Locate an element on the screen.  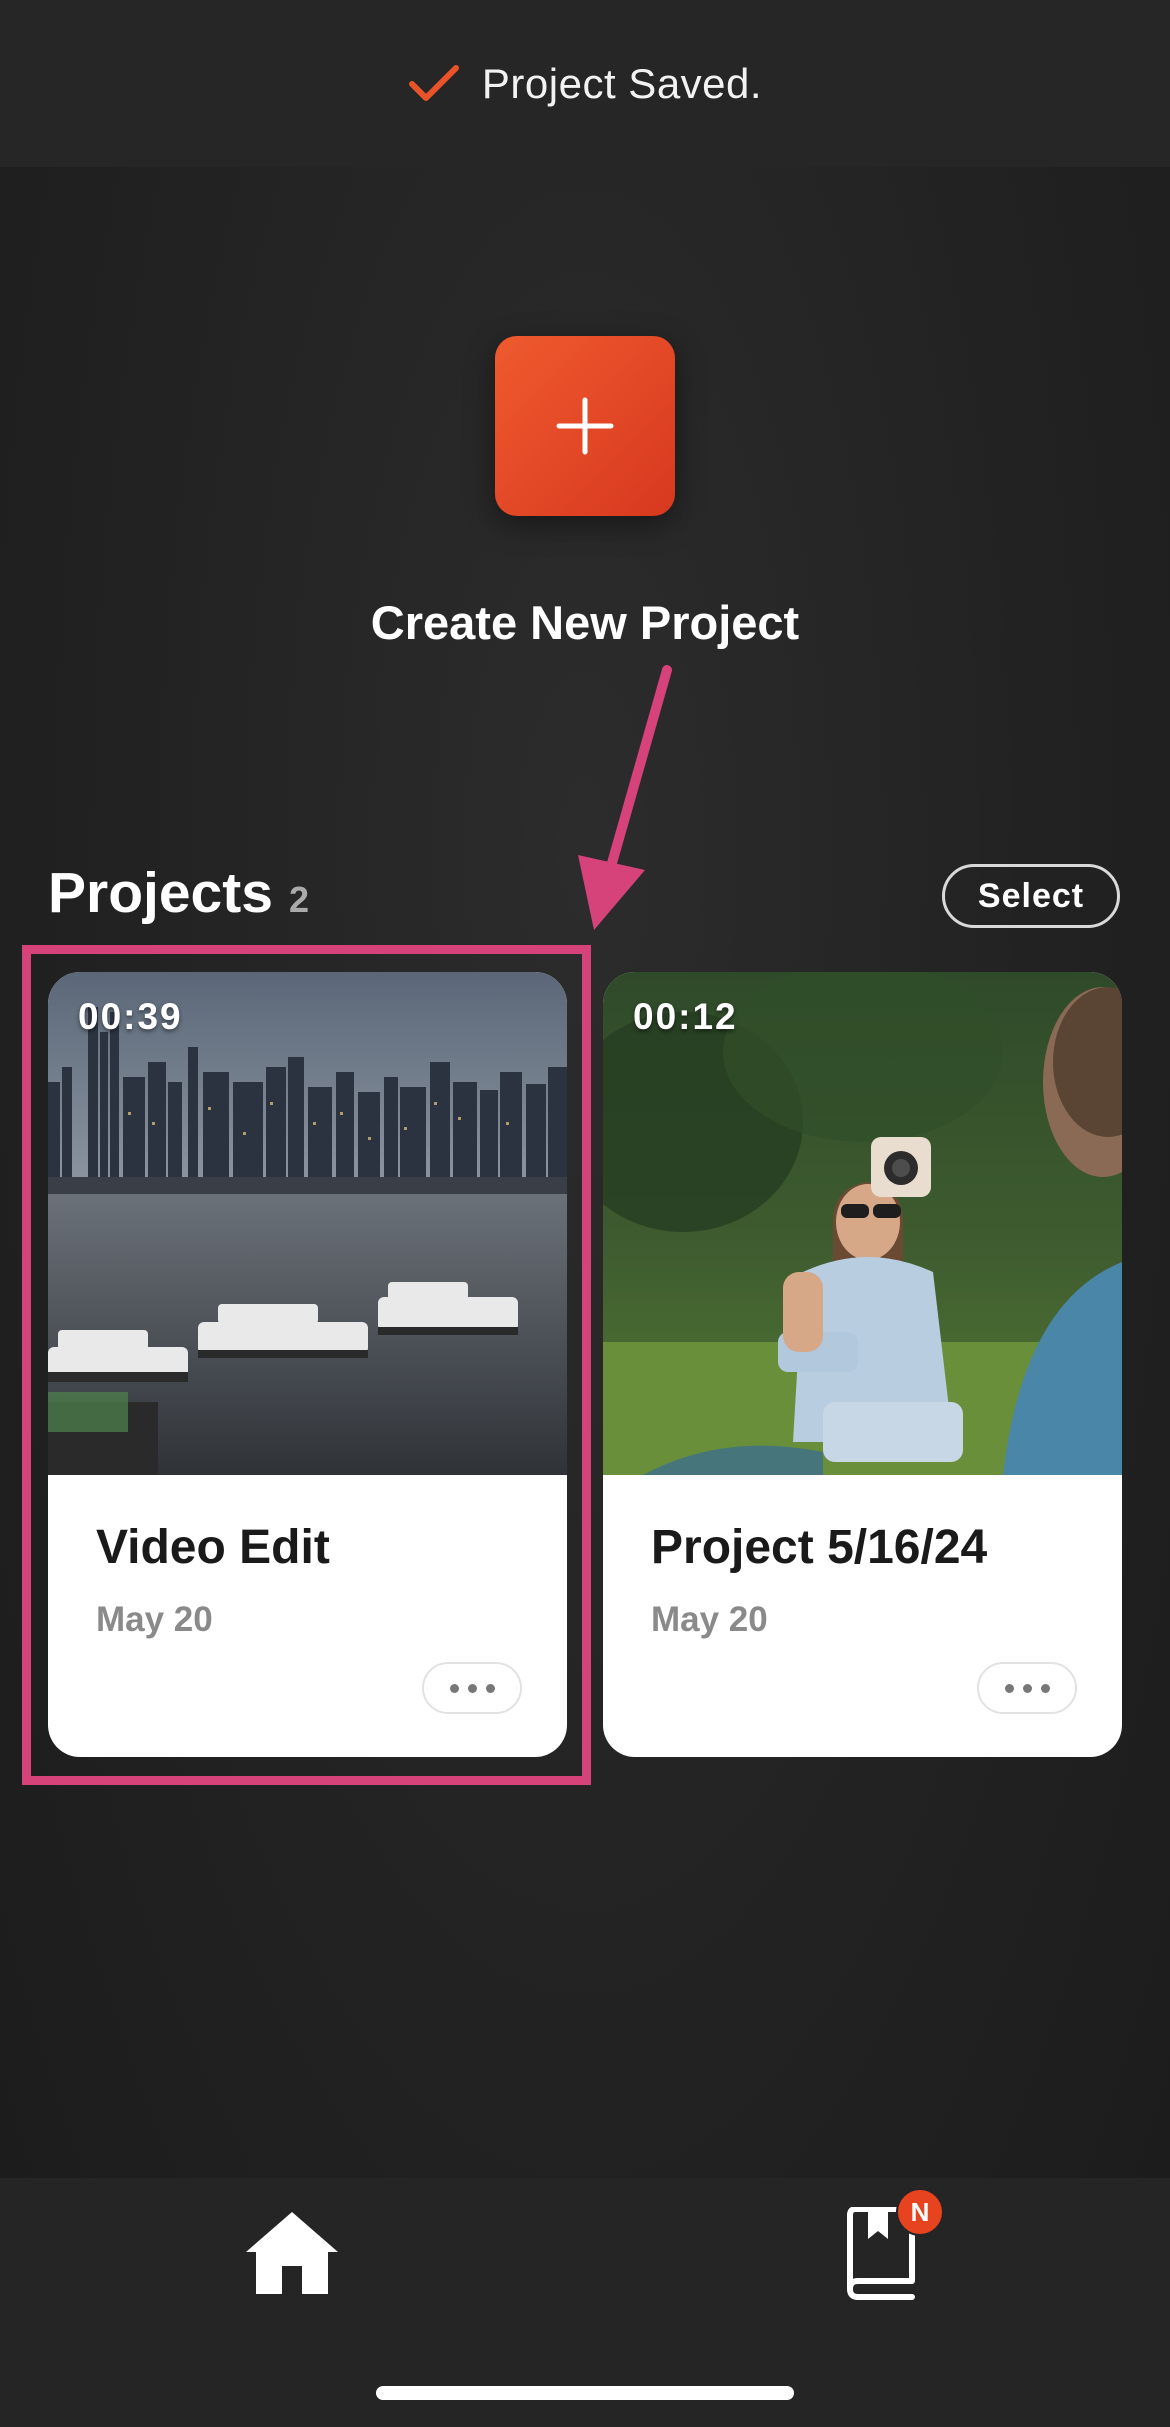
project-thumbnail: 00:39 is located at coordinates (307, 1223).